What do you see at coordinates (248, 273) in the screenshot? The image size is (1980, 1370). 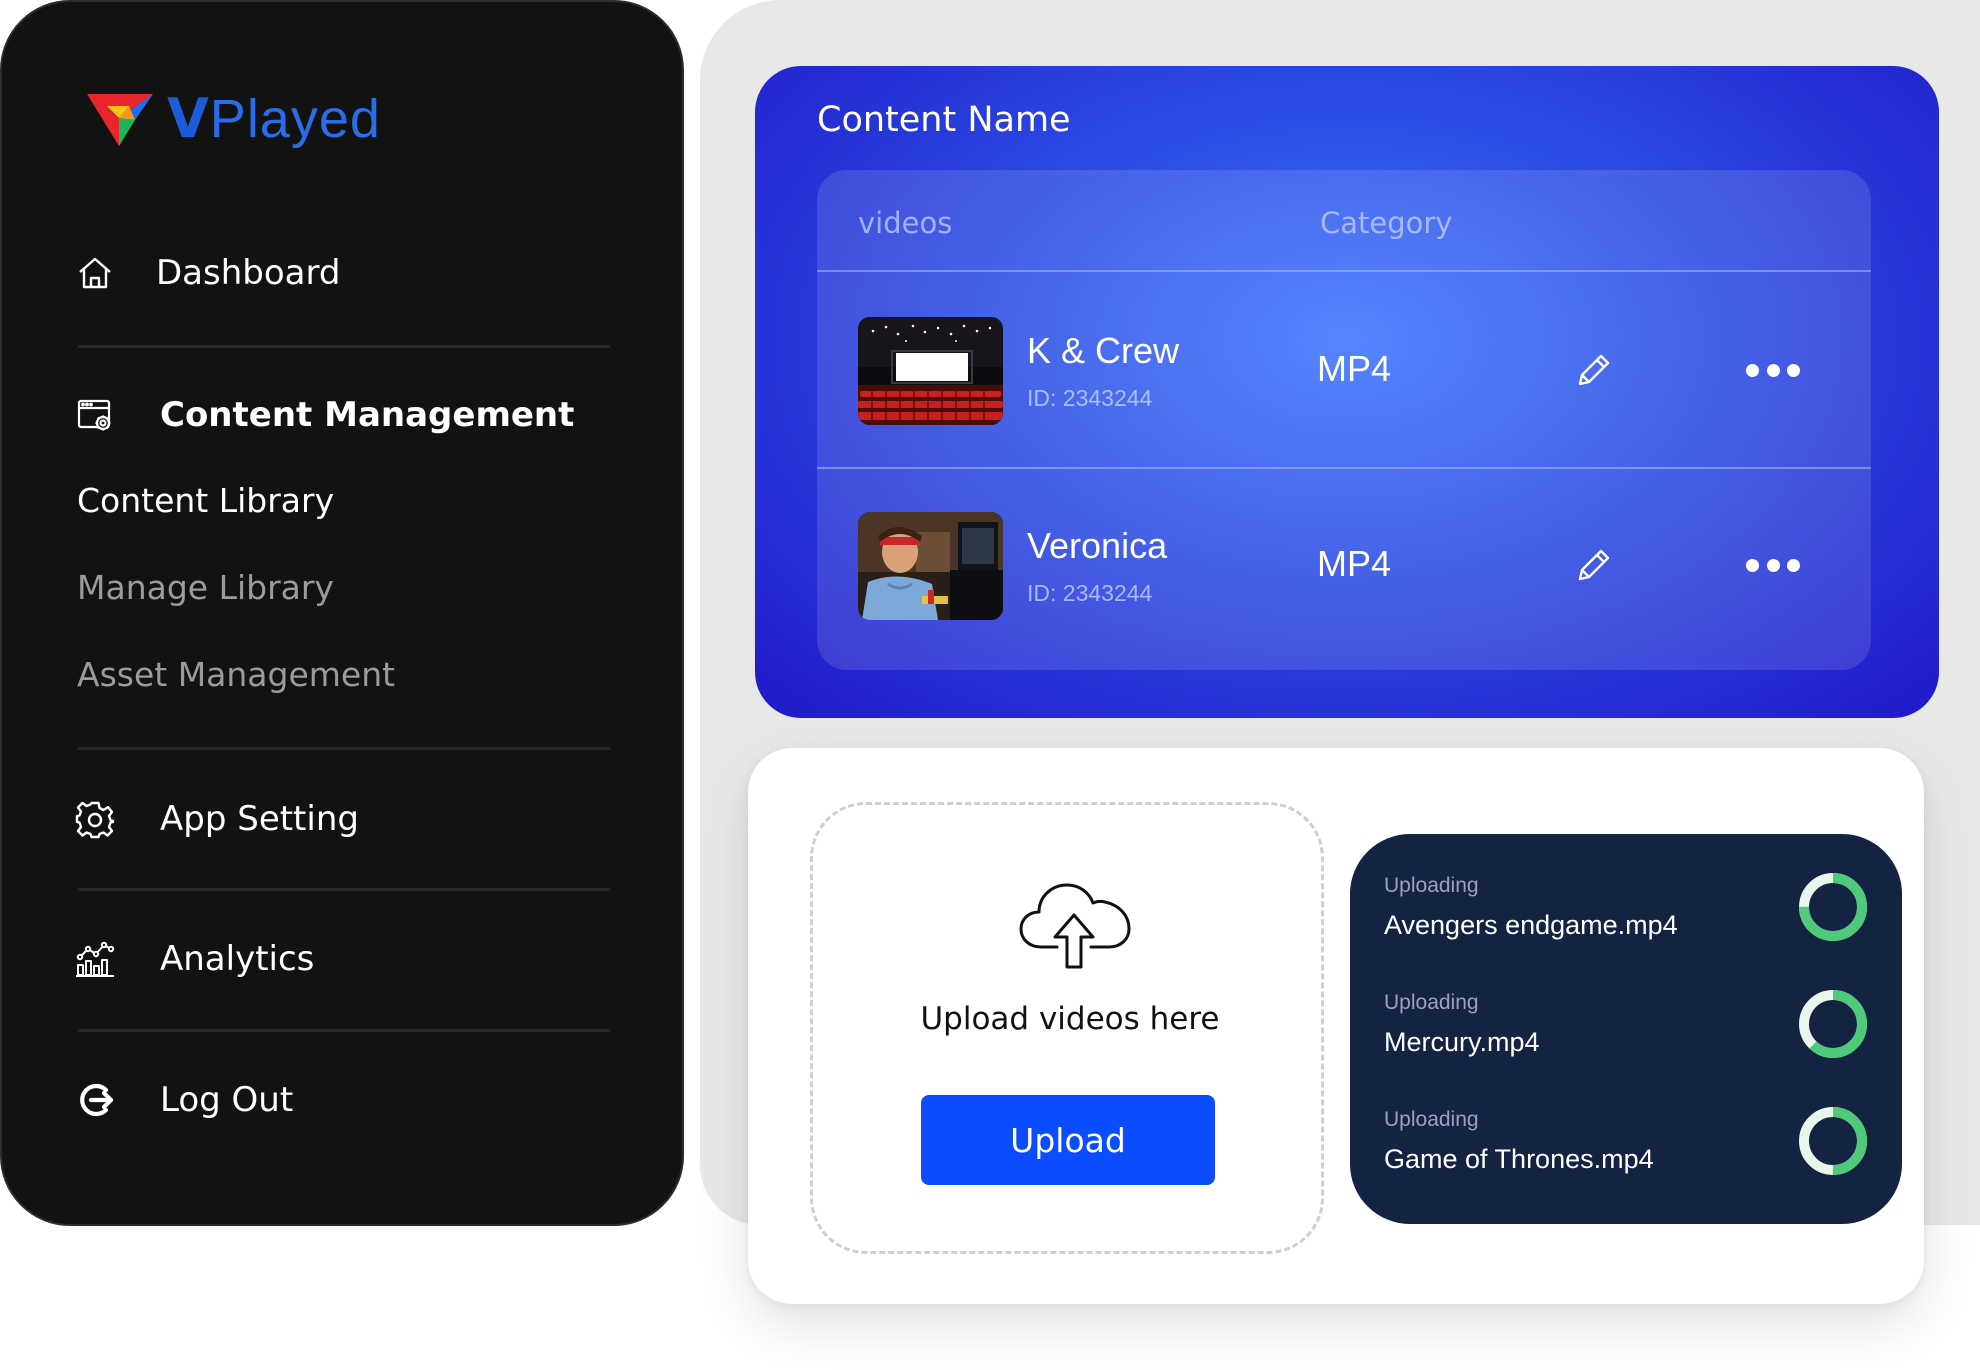 I see `nav-dashboard-label: Dashboard` at bounding box center [248, 273].